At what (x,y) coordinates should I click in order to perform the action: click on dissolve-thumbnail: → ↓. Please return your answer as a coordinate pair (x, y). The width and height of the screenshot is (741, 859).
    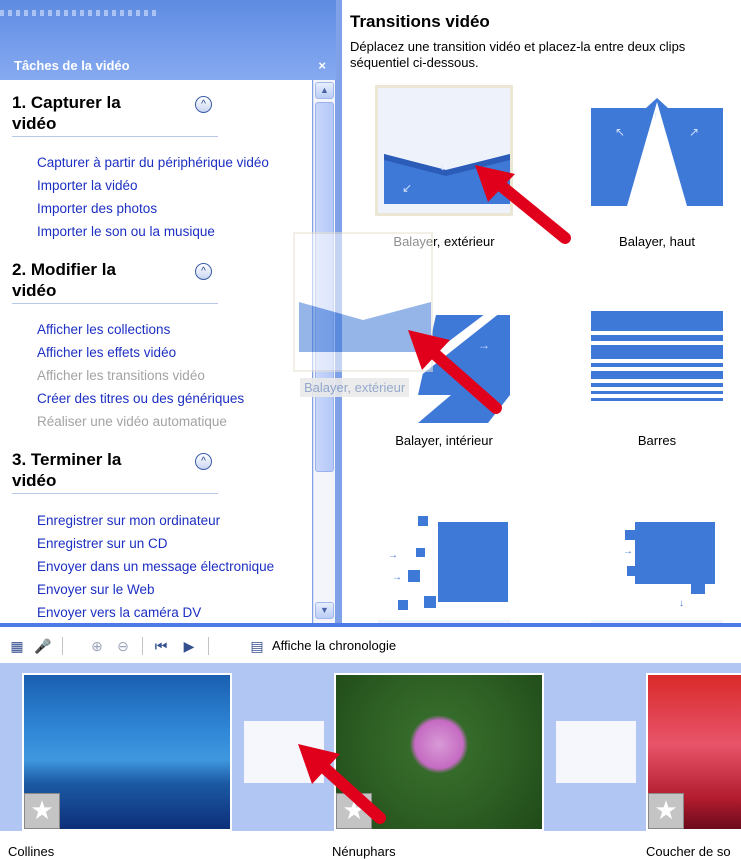
    Looking at the image, I should click on (657, 572).